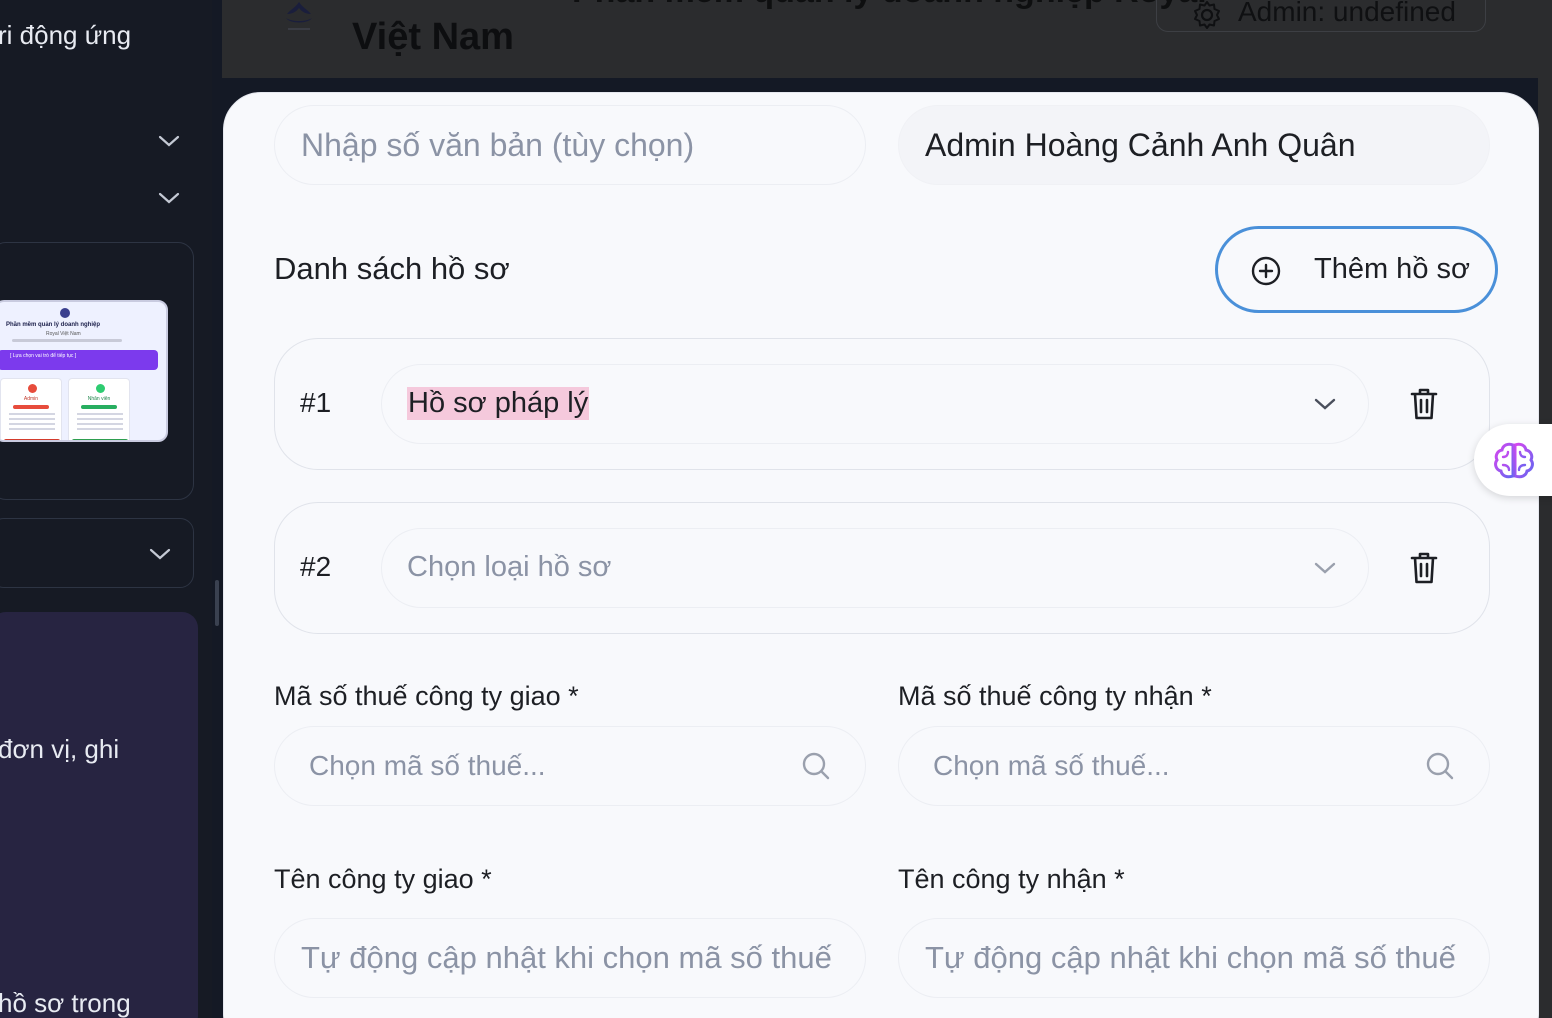 This screenshot has width=1552, height=1018. I want to click on record-type-placeholder: Chọn loại hồ sơ, so click(509, 567).